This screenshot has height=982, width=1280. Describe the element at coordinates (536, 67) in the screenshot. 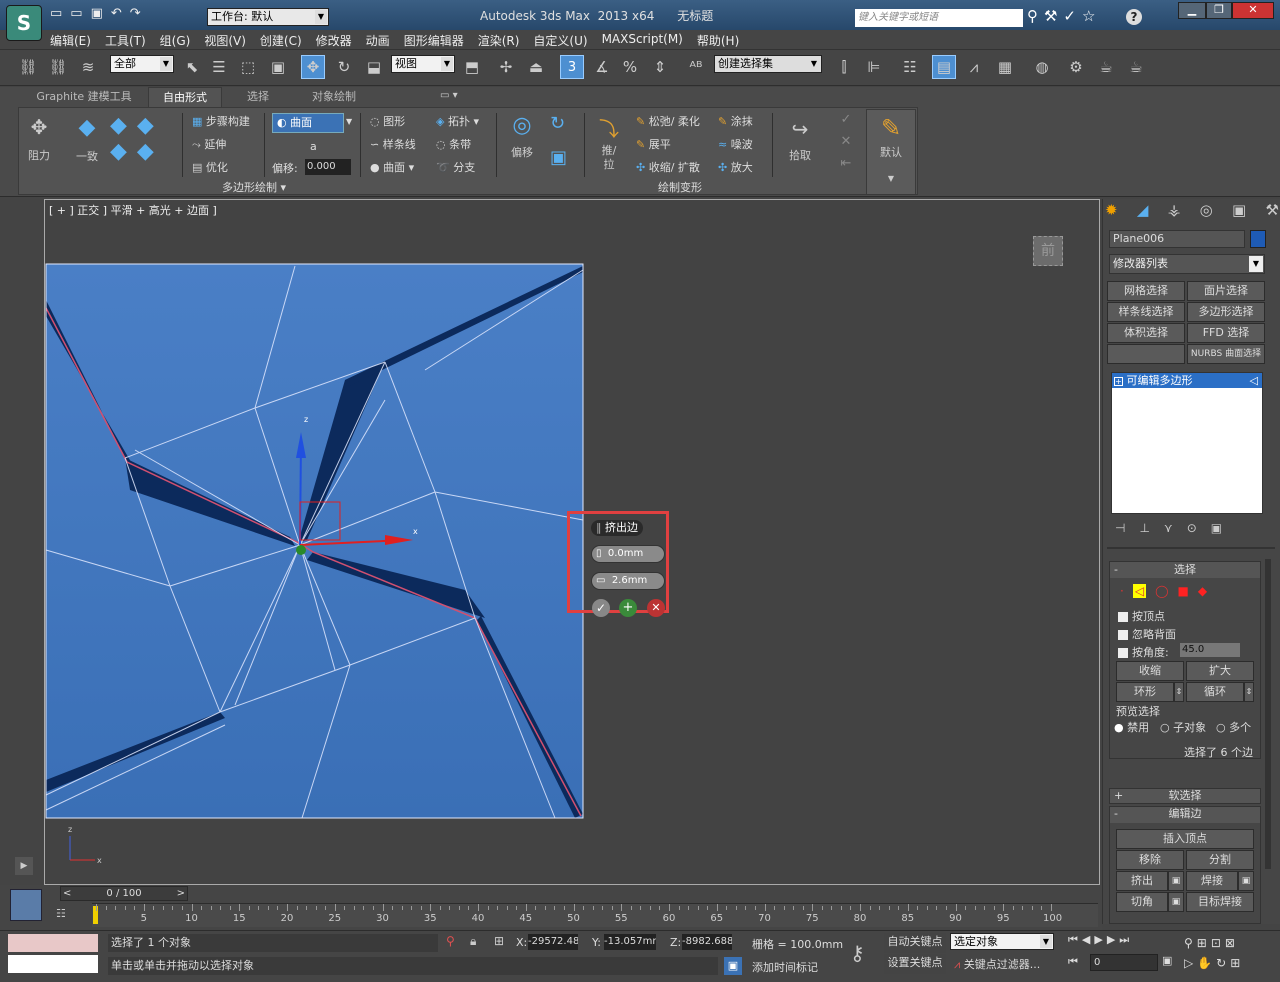

I see `keyboard-shortcut-icon: ⏏` at that location.